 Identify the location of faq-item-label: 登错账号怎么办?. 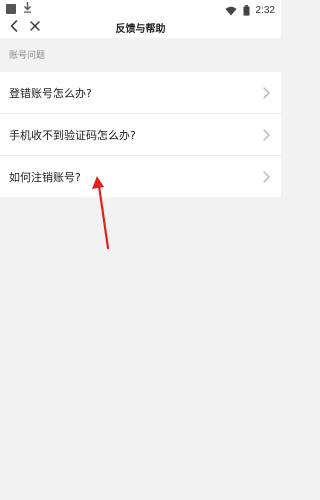
(50, 93).